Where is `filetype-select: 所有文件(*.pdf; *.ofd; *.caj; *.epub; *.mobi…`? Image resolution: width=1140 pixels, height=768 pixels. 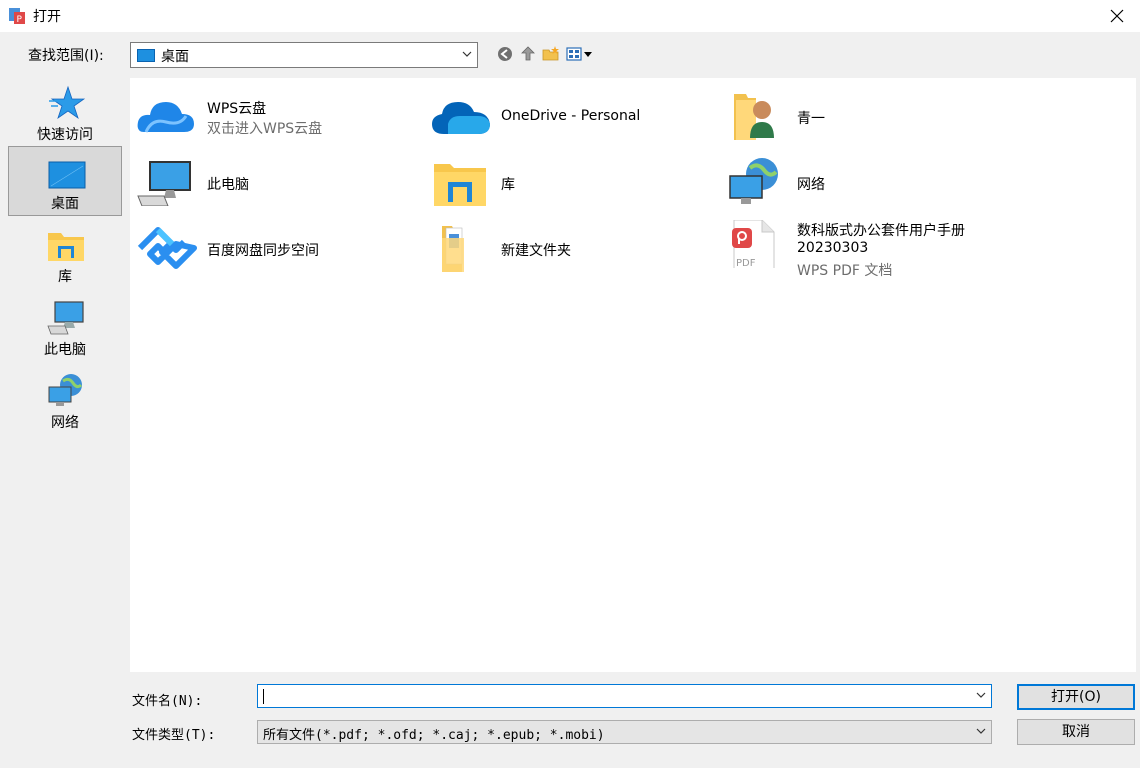
filetype-select: 所有文件(*.pdf; *.ofd; *.caj; *.epub; *.mobi… is located at coordinates (624, 732).